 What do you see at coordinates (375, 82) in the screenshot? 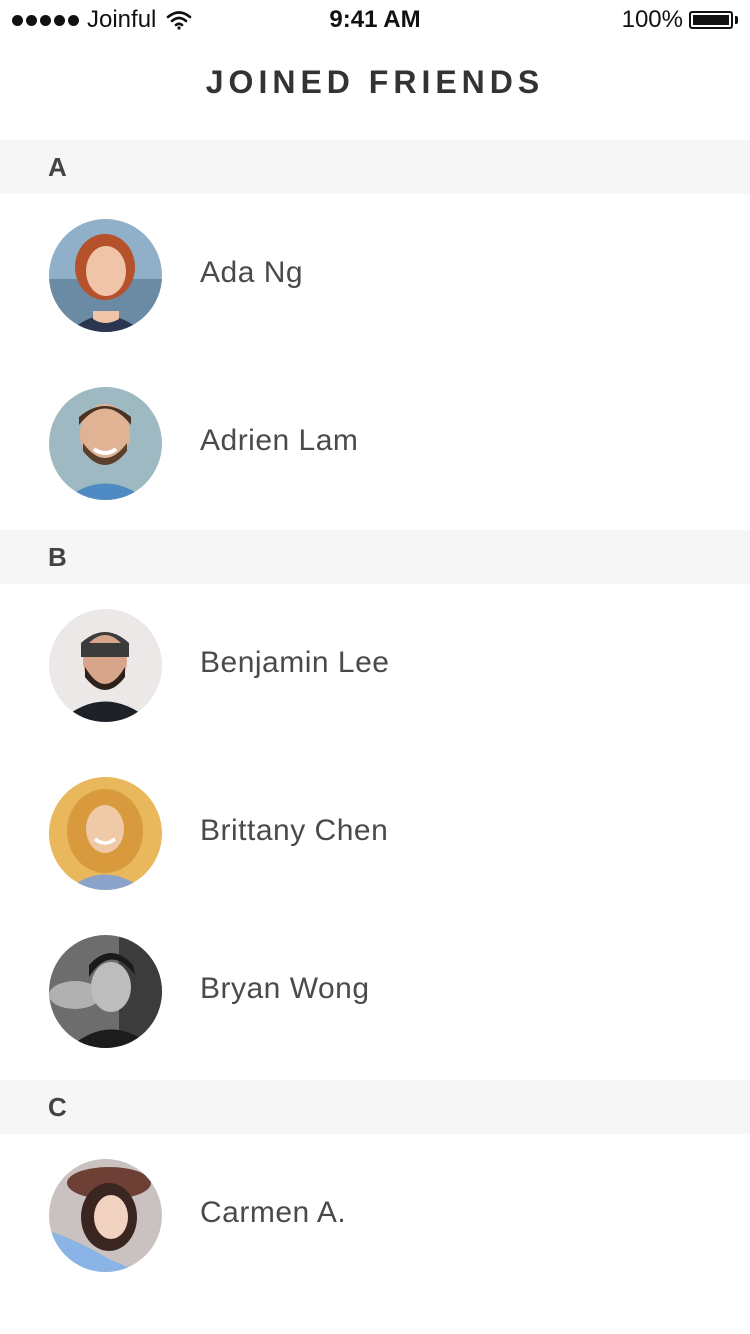
I see `page-title: JOINED FRIENDS` at bounding box center [375, 82].